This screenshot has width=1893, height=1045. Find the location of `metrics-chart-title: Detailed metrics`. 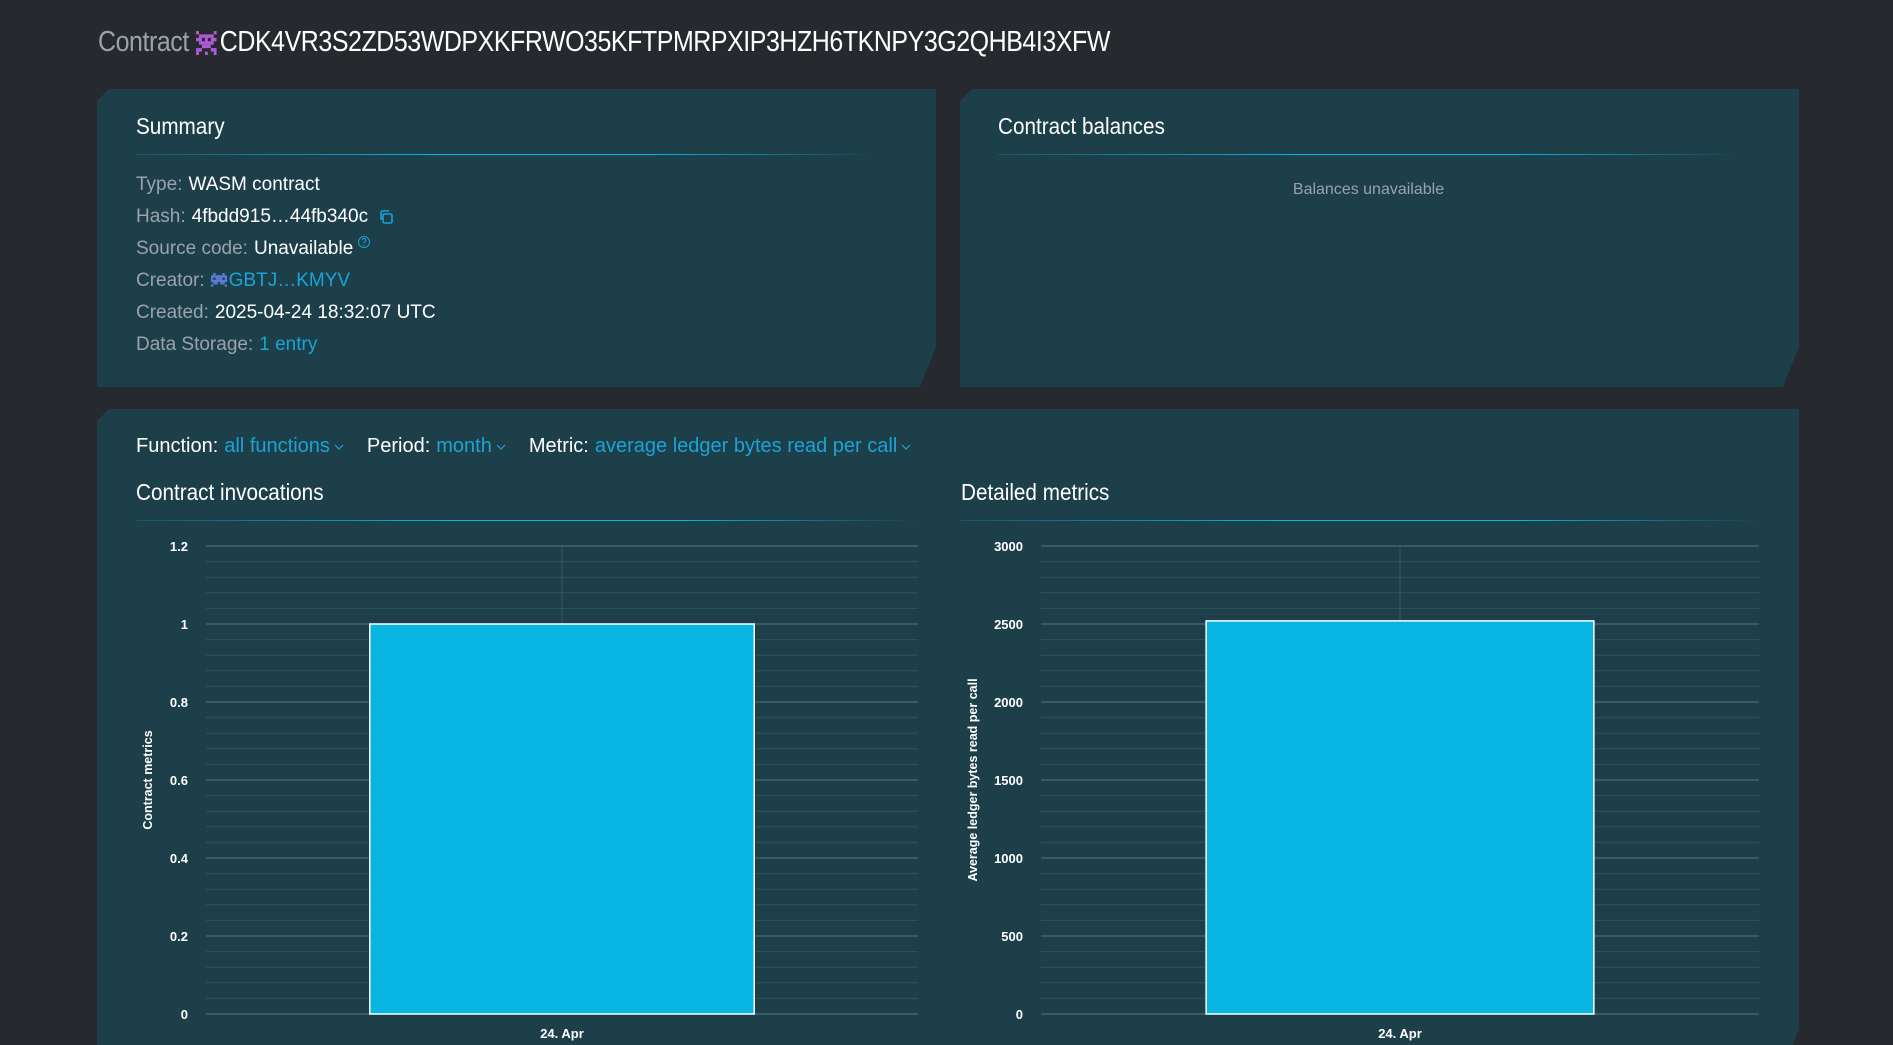

metrics-chart-title: Detailed metrics is located at coordinates (1035, 492).